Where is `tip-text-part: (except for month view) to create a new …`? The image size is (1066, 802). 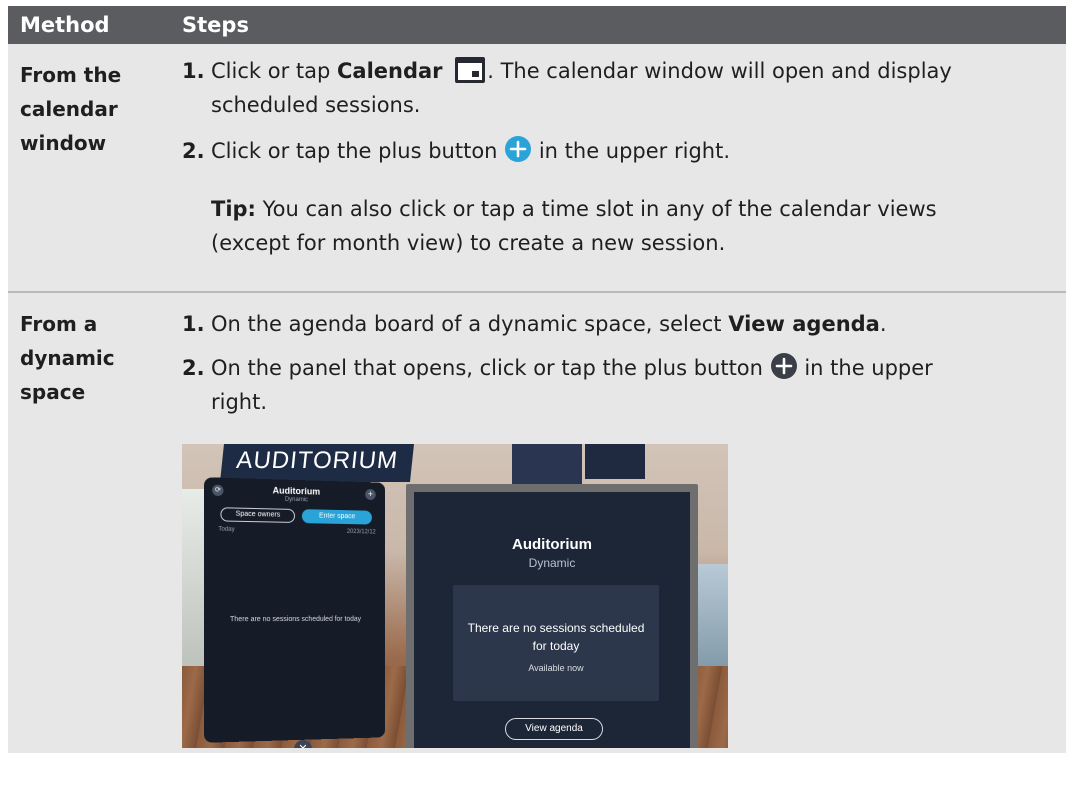
tip-text-part: (except for month view) to create a new … is located at coordinates (468, 243).